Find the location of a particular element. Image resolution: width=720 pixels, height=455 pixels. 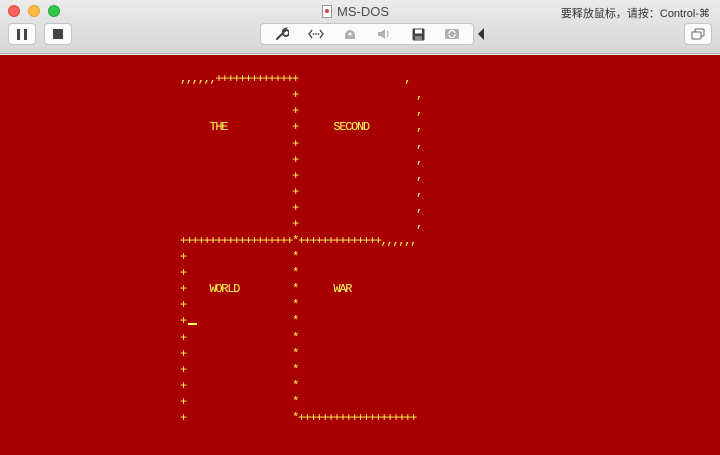

wrench-icon is located at coordinates (282, 34).